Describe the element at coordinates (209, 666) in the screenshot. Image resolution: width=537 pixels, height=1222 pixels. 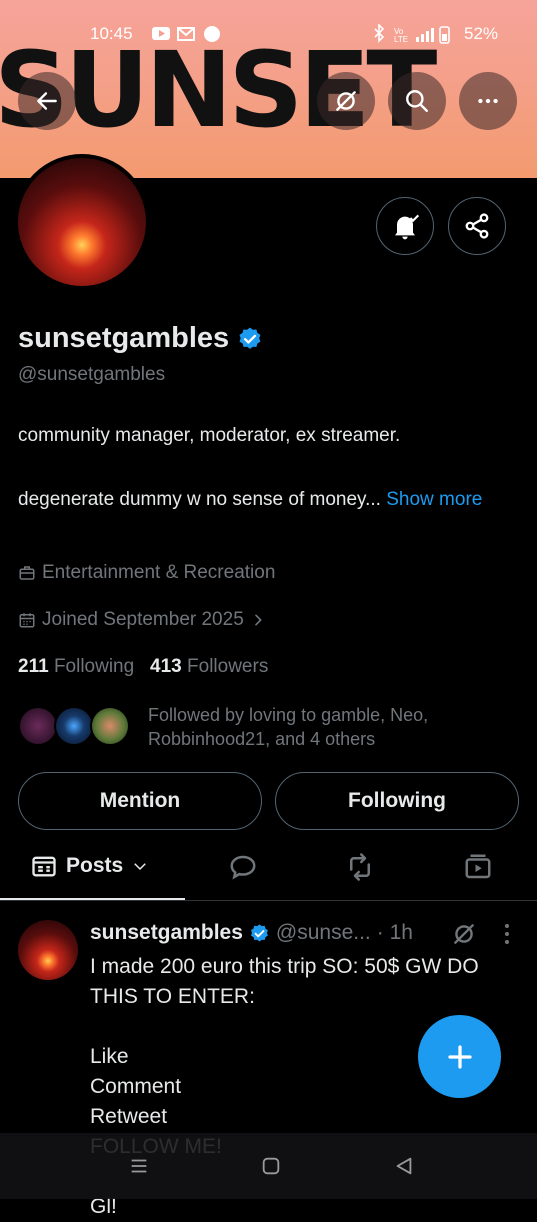
I see `followers-stat: 413 Followers` at that location.